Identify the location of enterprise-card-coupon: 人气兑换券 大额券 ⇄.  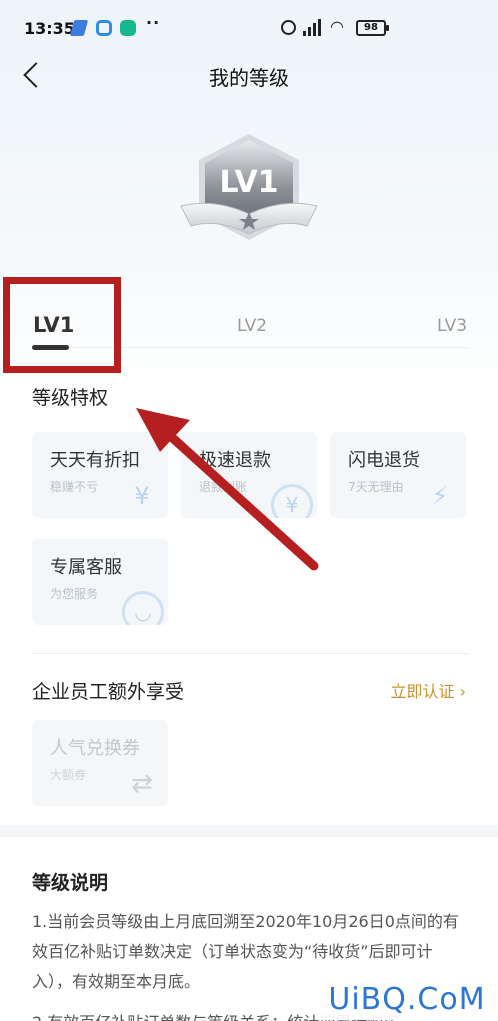
(100, 763).